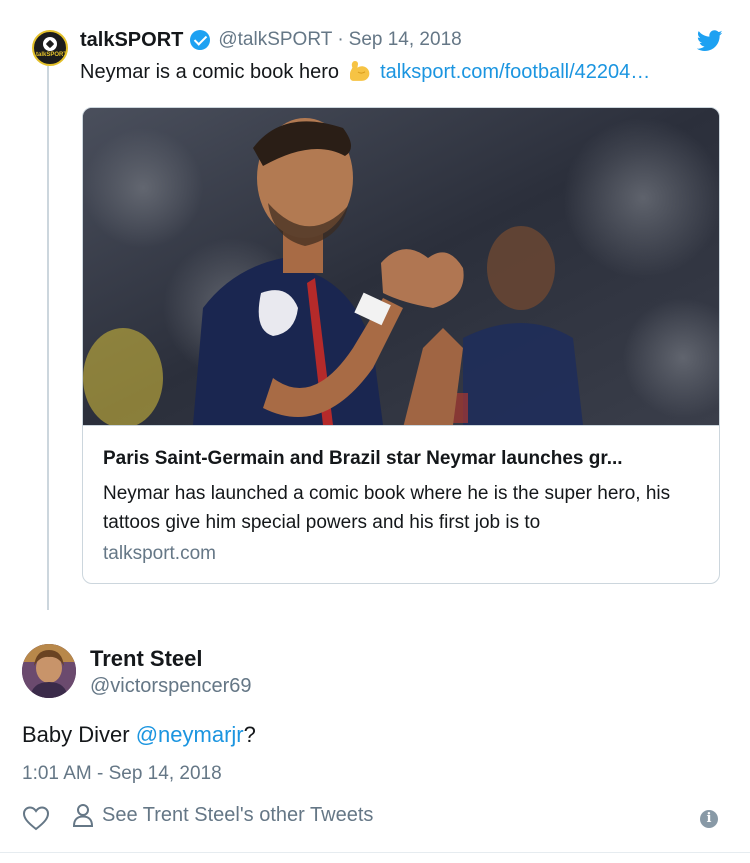 The image size is (750, 863). Describe the element at coordinates (709, 819) in the screenshot. I see `info-icon: i` at that location.